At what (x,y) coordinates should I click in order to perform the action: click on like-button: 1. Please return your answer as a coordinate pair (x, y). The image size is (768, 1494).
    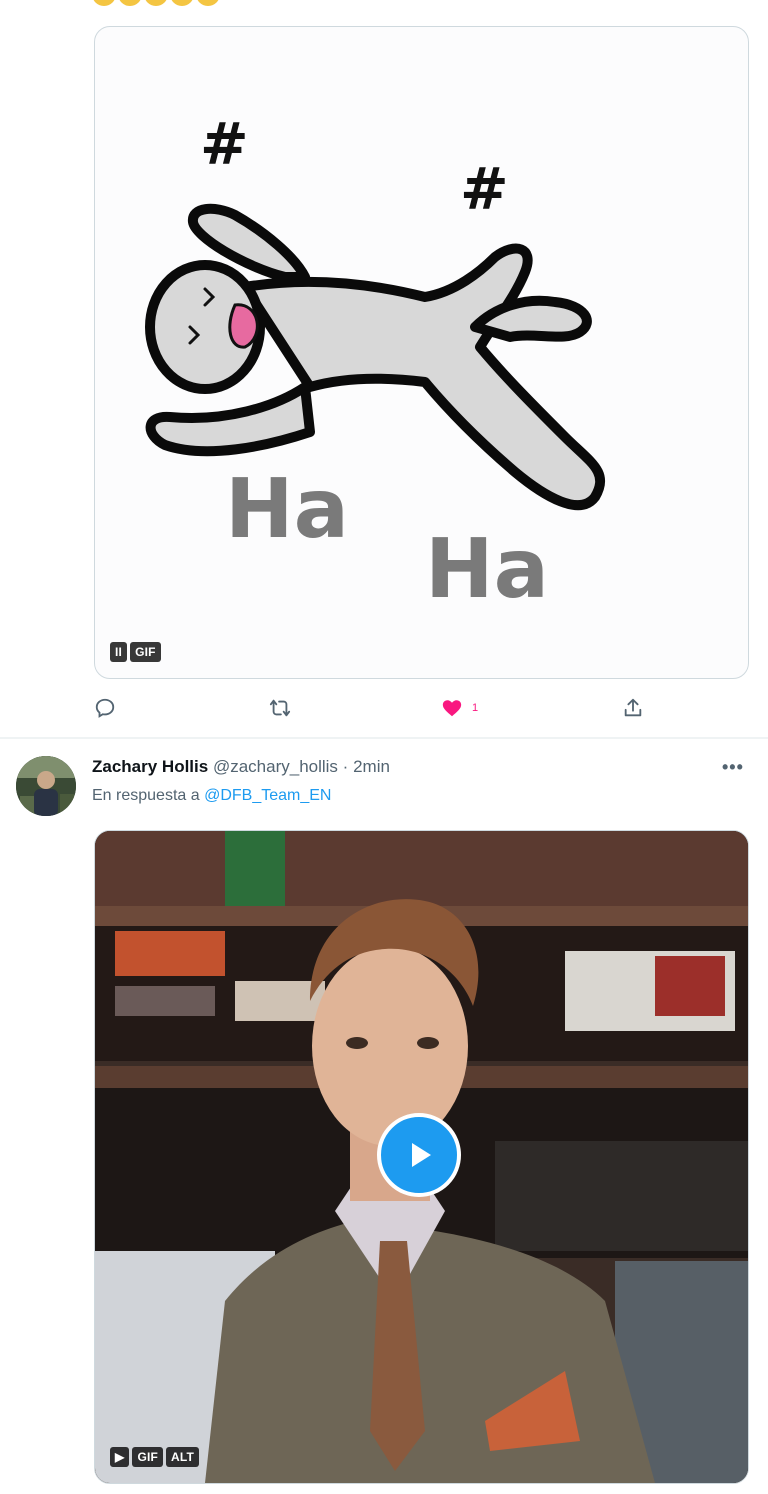
    Looking at the image, I should click on (459, 708).